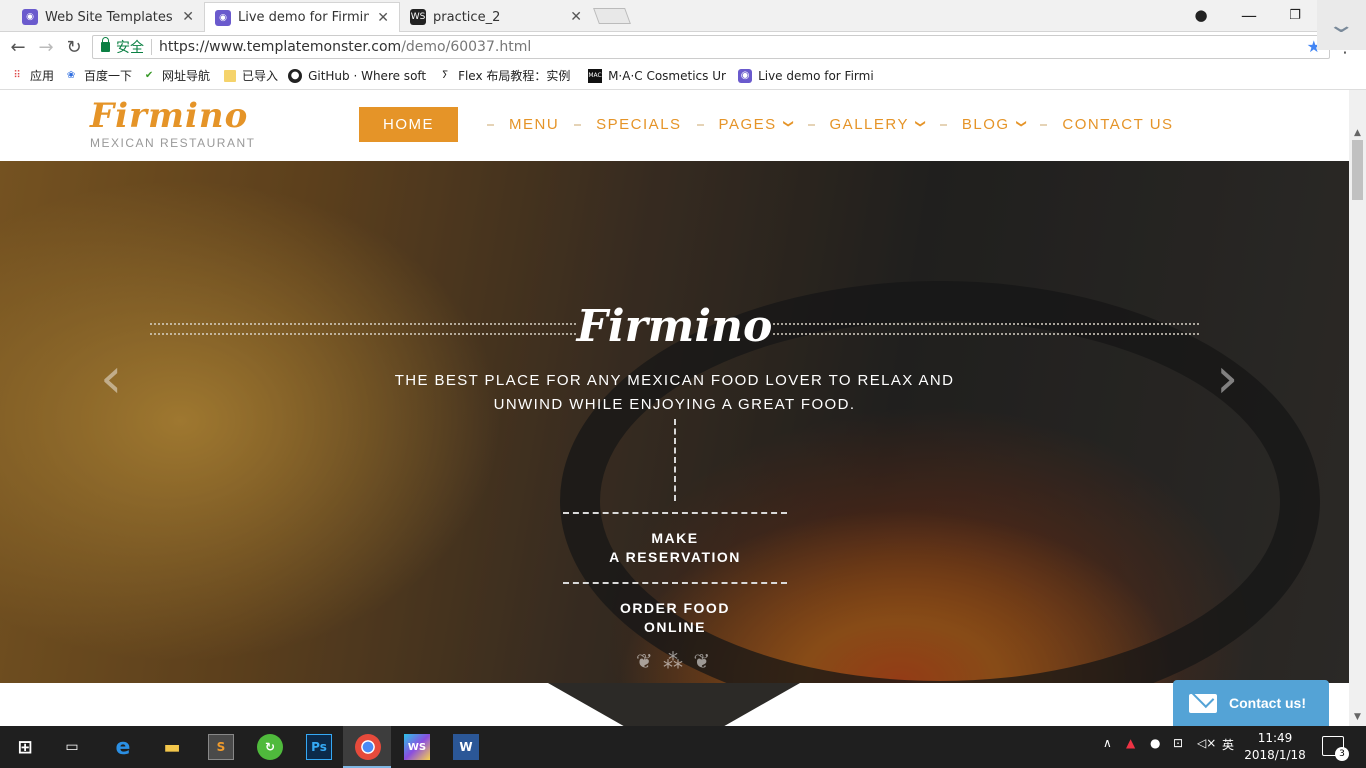 The image size is (1366, 768). Describe the element at coordinates (270, 747) in the screenshot. I see `green-app-icon: ↻` at that location.